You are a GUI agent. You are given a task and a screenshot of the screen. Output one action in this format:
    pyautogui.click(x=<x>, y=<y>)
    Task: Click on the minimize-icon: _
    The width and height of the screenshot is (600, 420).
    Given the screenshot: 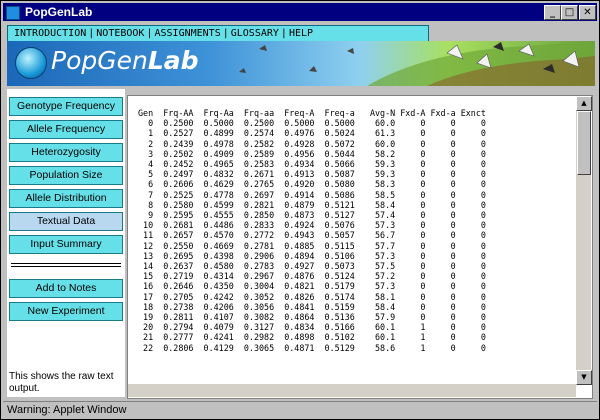 What is the action you would take?
    pyautogui.click(x=552, y=12)
    